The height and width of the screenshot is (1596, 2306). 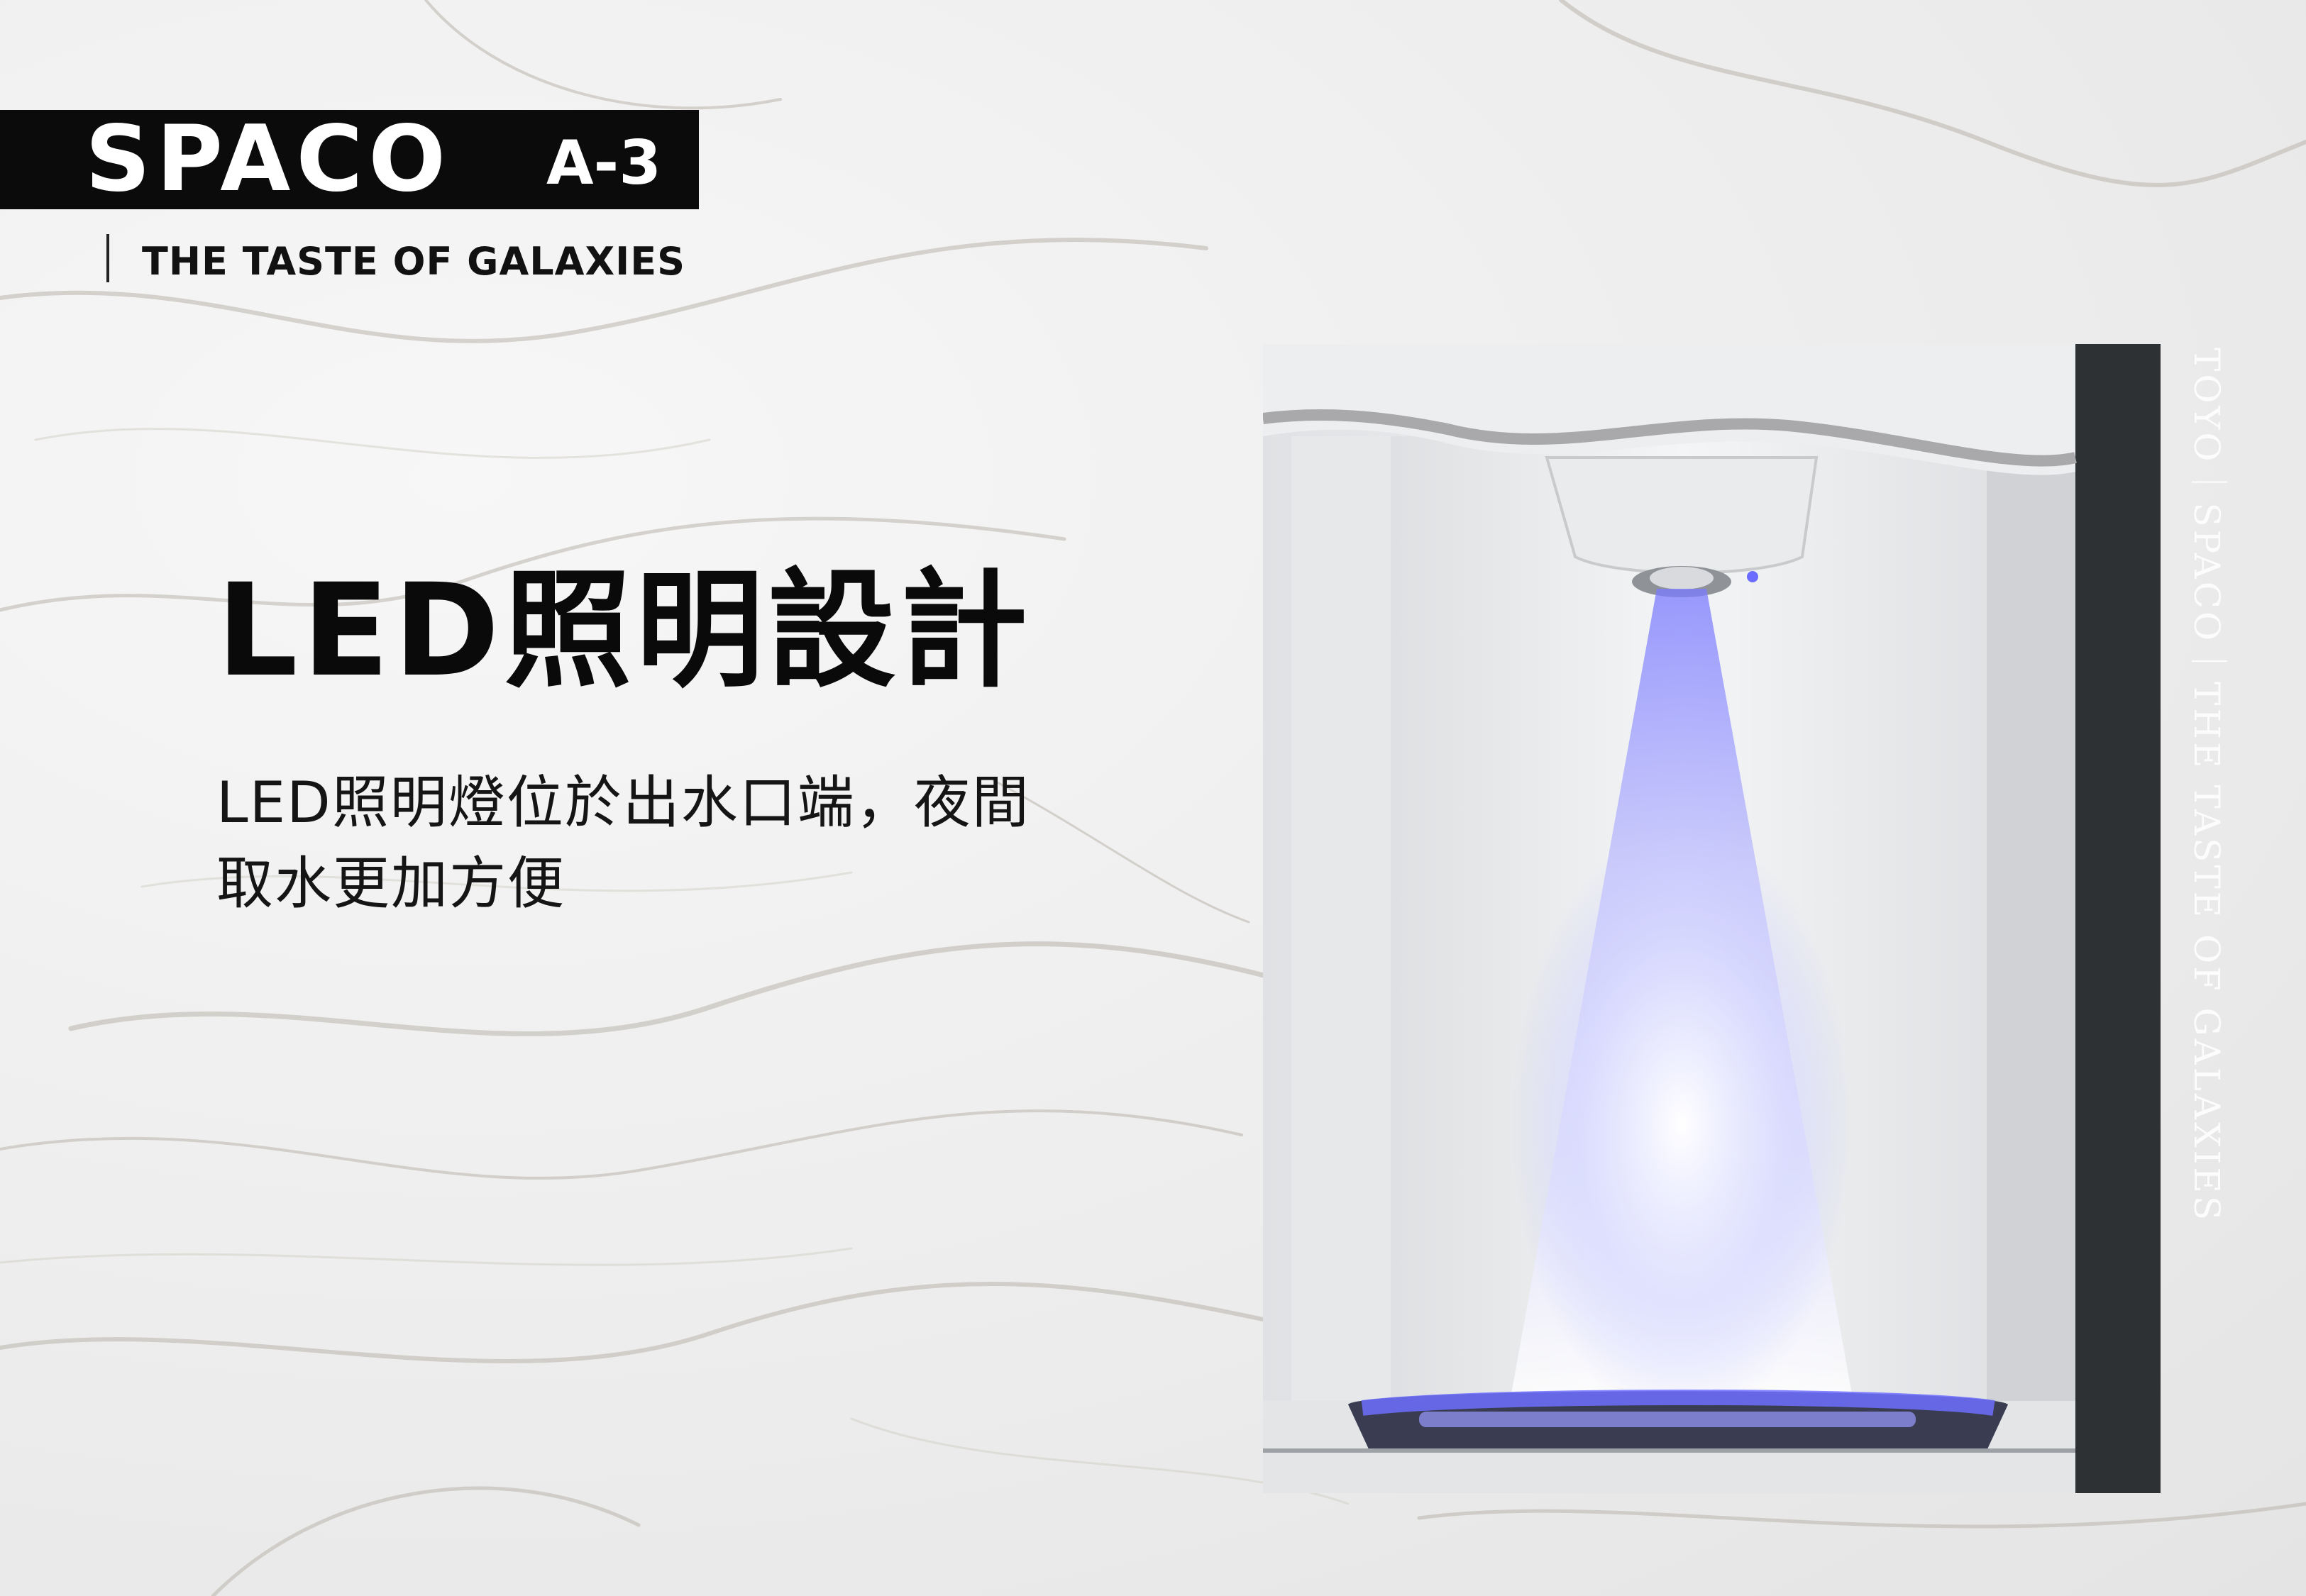 What do you see at coordinates (2206, 786) in the screenshot?
I see `side-caption: TOYO｜SPACO｜THE TASTE OF GALAXIES` at bounding box center [2206, 786].